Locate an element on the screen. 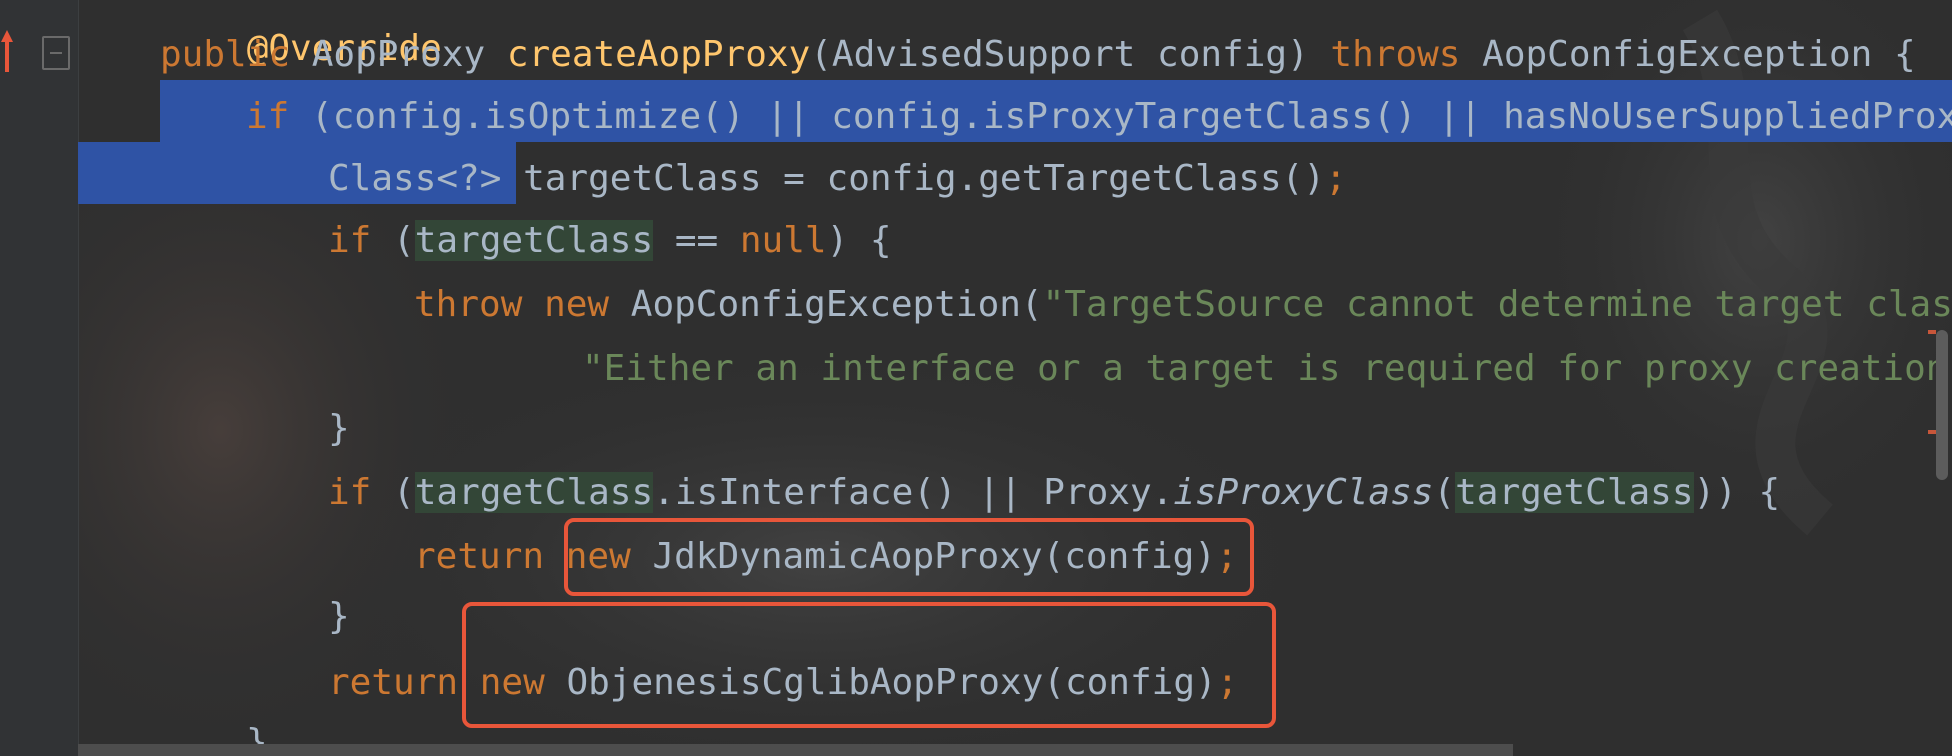  close-paren-brace: ) { is located at coordinates (859, 240).